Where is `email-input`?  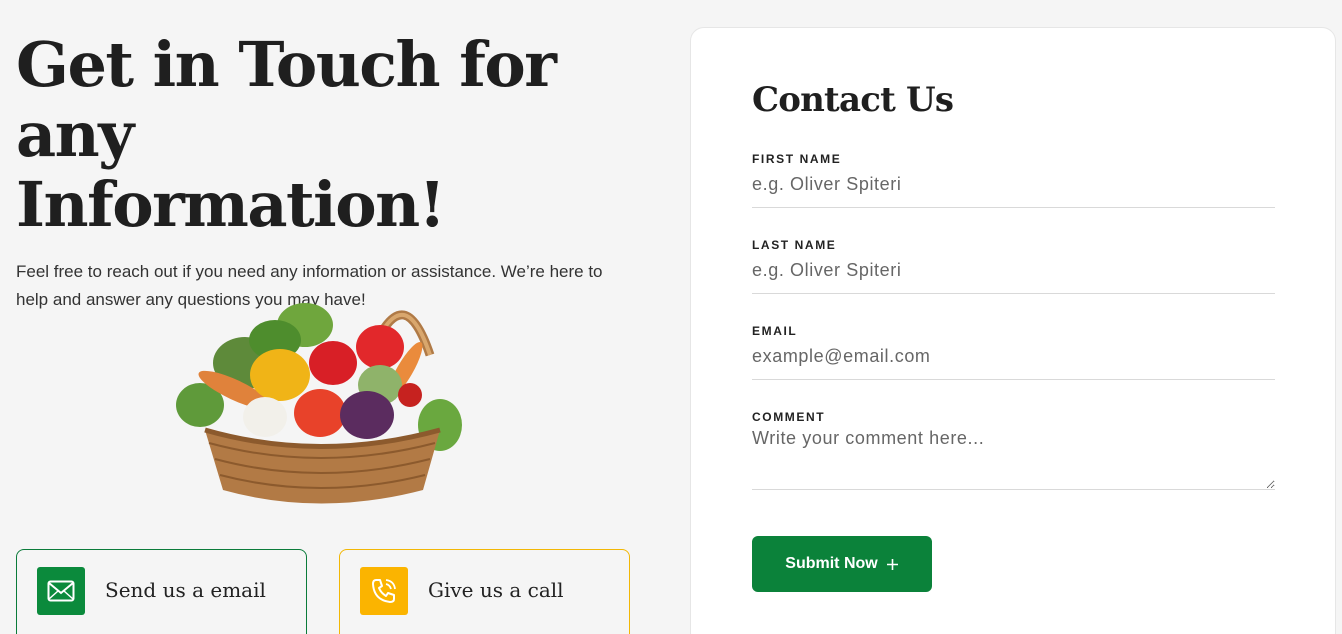
email-input is located at coordinates (1013, 359).